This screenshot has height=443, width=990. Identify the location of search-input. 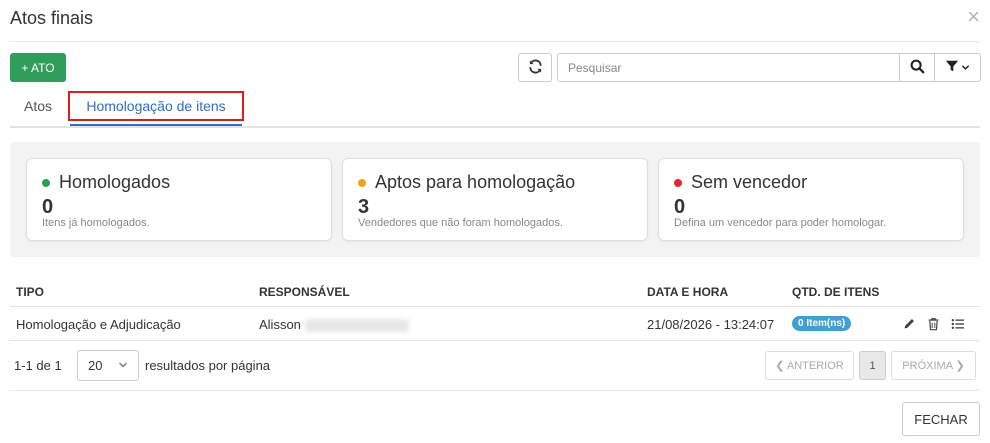
(728, 67).